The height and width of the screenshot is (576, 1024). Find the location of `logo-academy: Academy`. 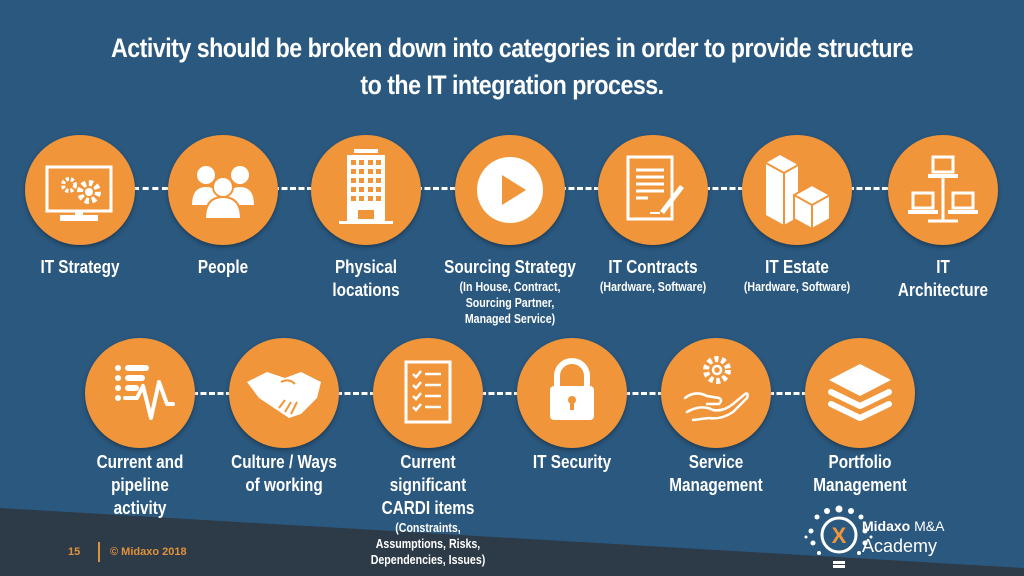

logo-academy: Academy is located at coordinates (900, 546).